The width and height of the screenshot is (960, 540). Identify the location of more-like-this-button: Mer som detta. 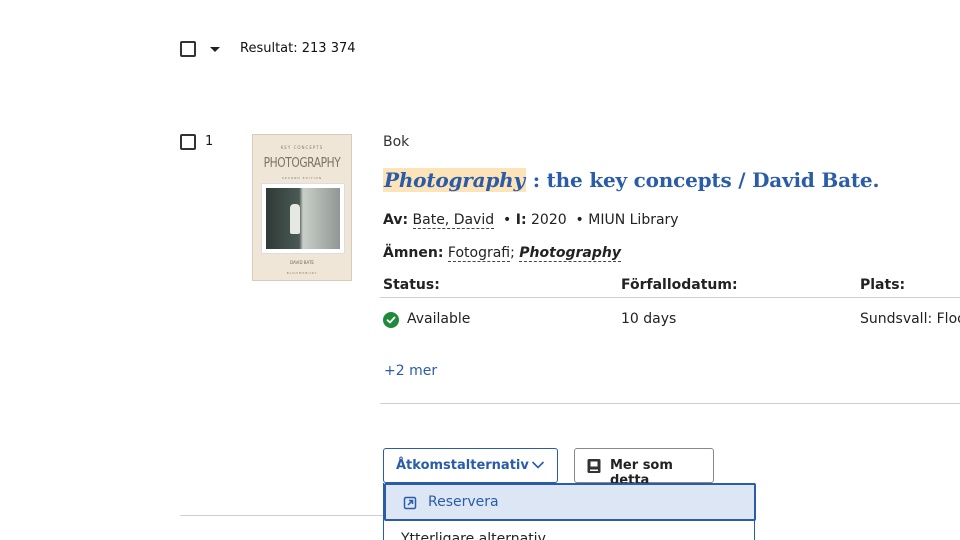
(644, 468).